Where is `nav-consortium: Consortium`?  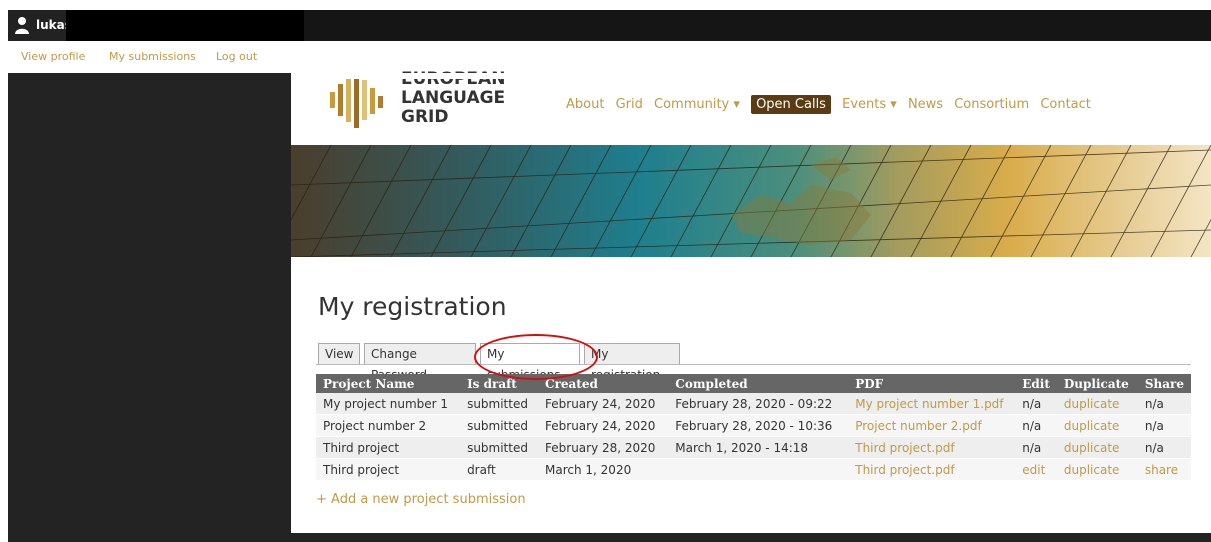 nav-consortium: Consortium is located at coordinates (991, 104).